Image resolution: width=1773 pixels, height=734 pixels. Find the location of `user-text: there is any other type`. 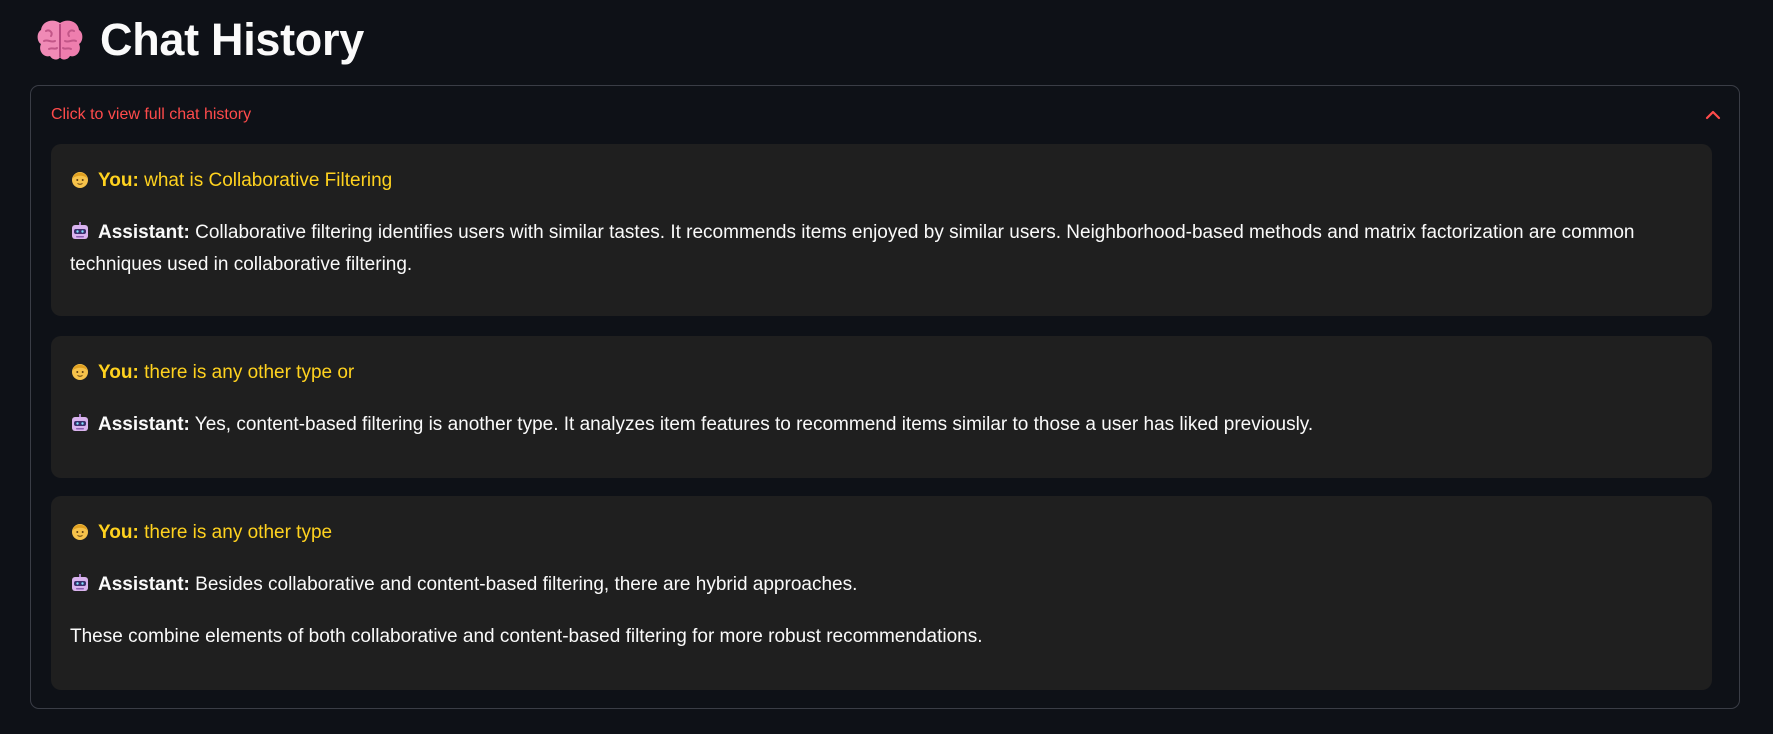

user-text: there is any other type is located at coordinates (238, 532).